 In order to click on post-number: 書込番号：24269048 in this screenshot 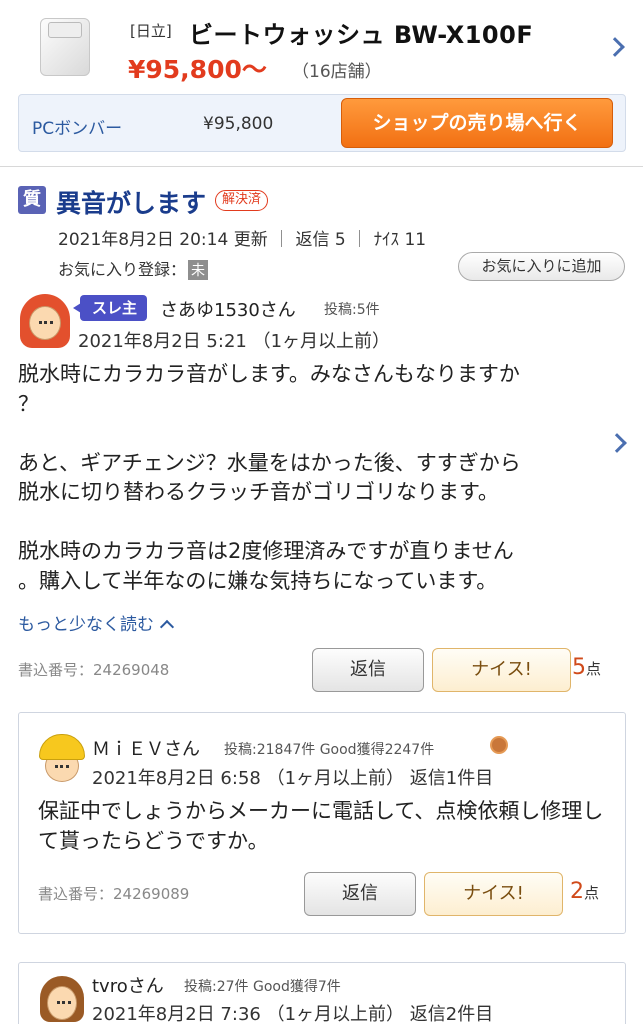, I will do `click(94, 670)`.